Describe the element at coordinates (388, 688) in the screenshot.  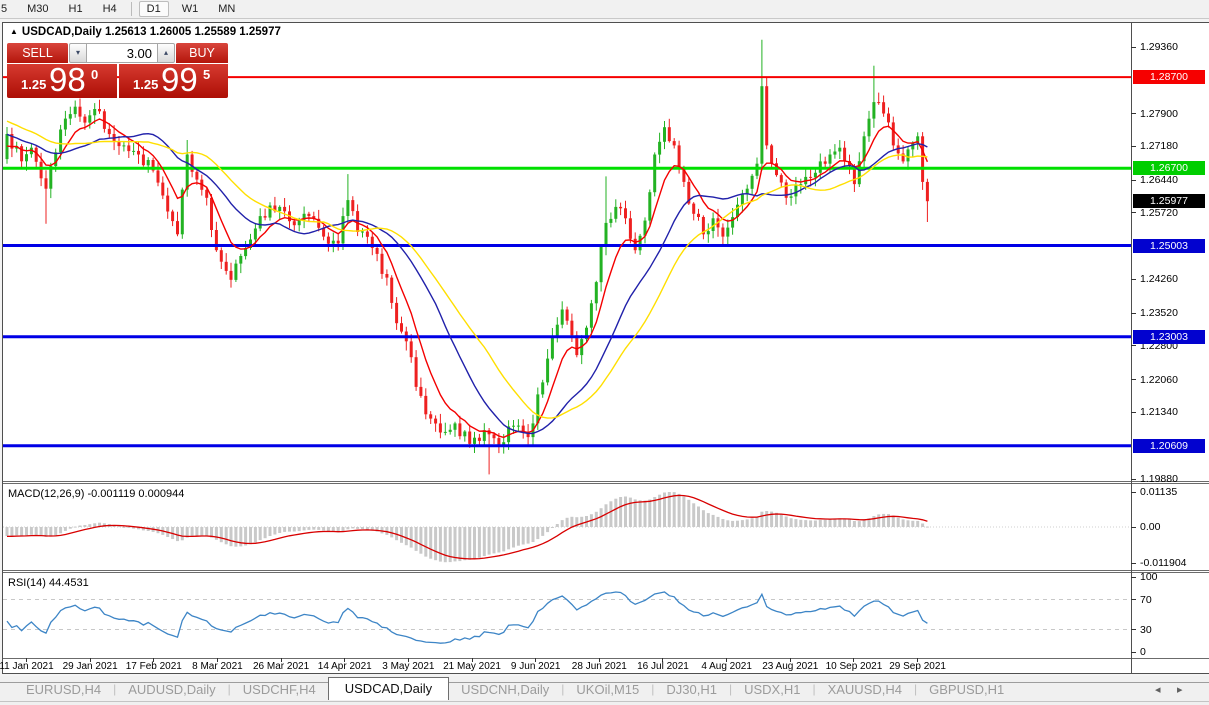
I see `tab-item-usdcad-daily: USDCAD,Daily` at that location.